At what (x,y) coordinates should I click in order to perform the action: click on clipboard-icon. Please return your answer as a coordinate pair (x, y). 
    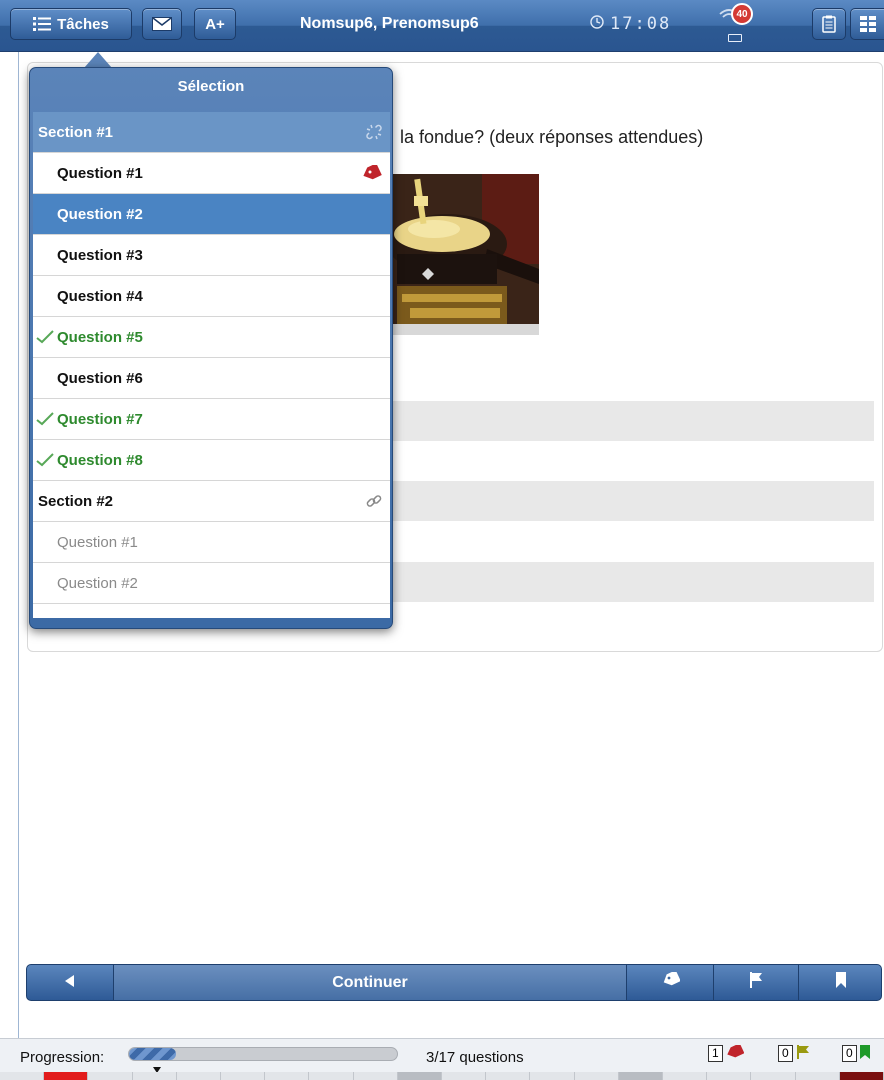
    Looking at the image, I should click on (829, 24).